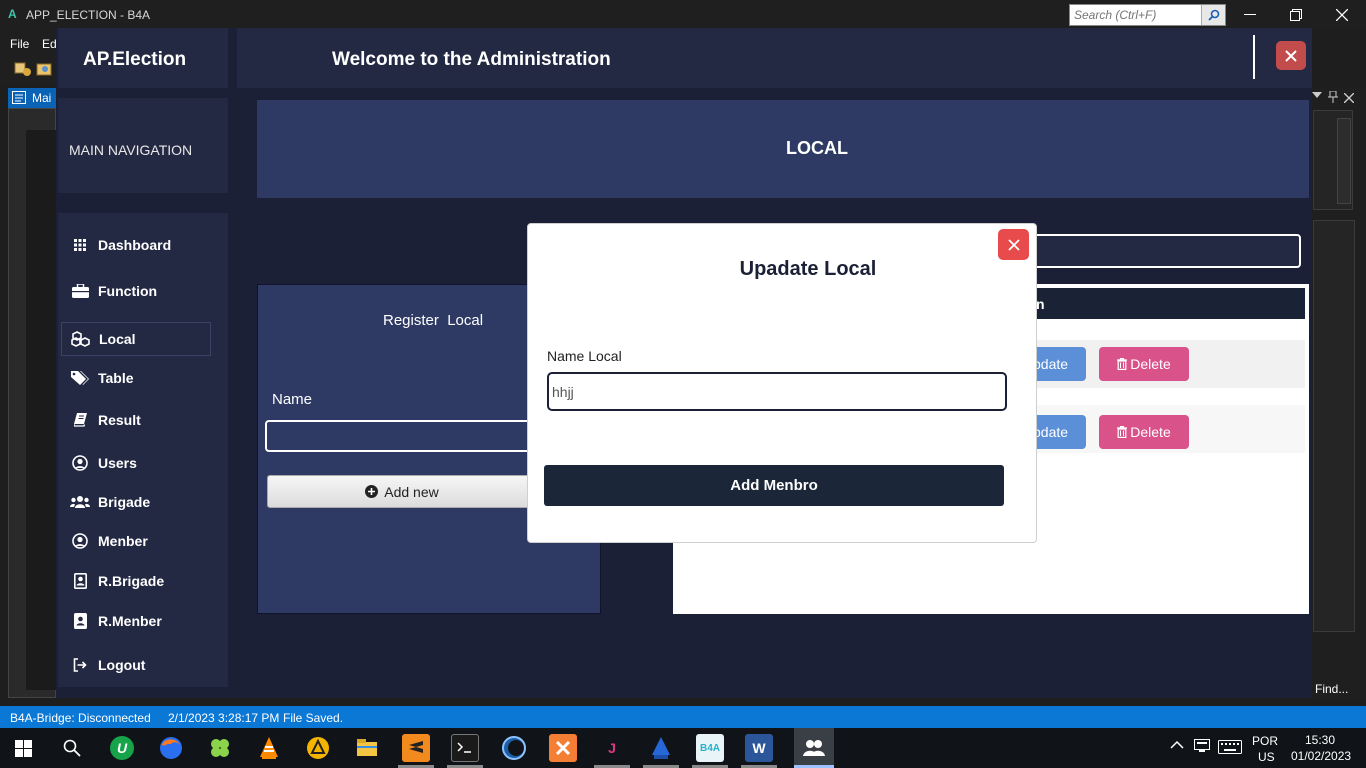 The width and height of the screenshot is (1366, 768). I want to click on sidebar-item-logout: Logout, so click(136, 665).